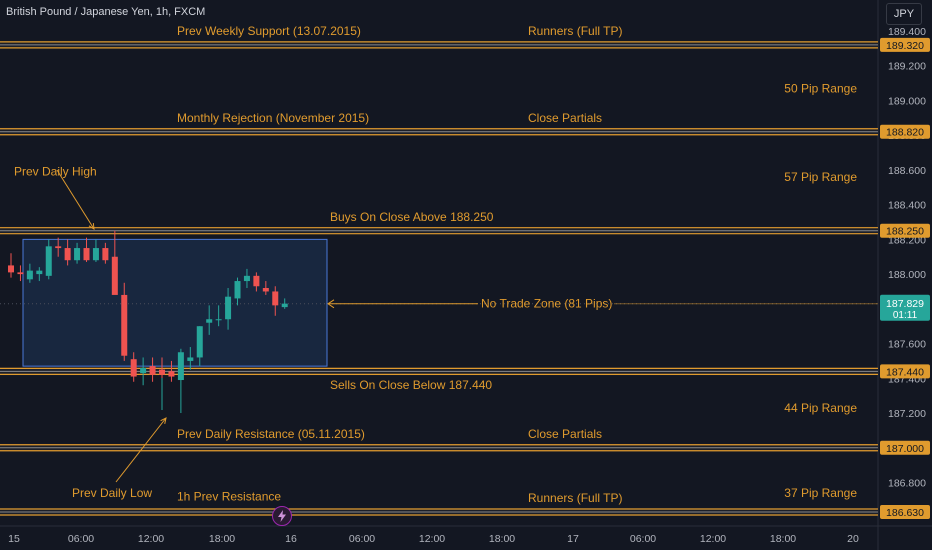 The width and height of the screenshot is (932, 550). What do you see at coordinates (905, 46) in the screenshot?
I see `price-tag-label: 189.320` at bounding box center [905, 46].